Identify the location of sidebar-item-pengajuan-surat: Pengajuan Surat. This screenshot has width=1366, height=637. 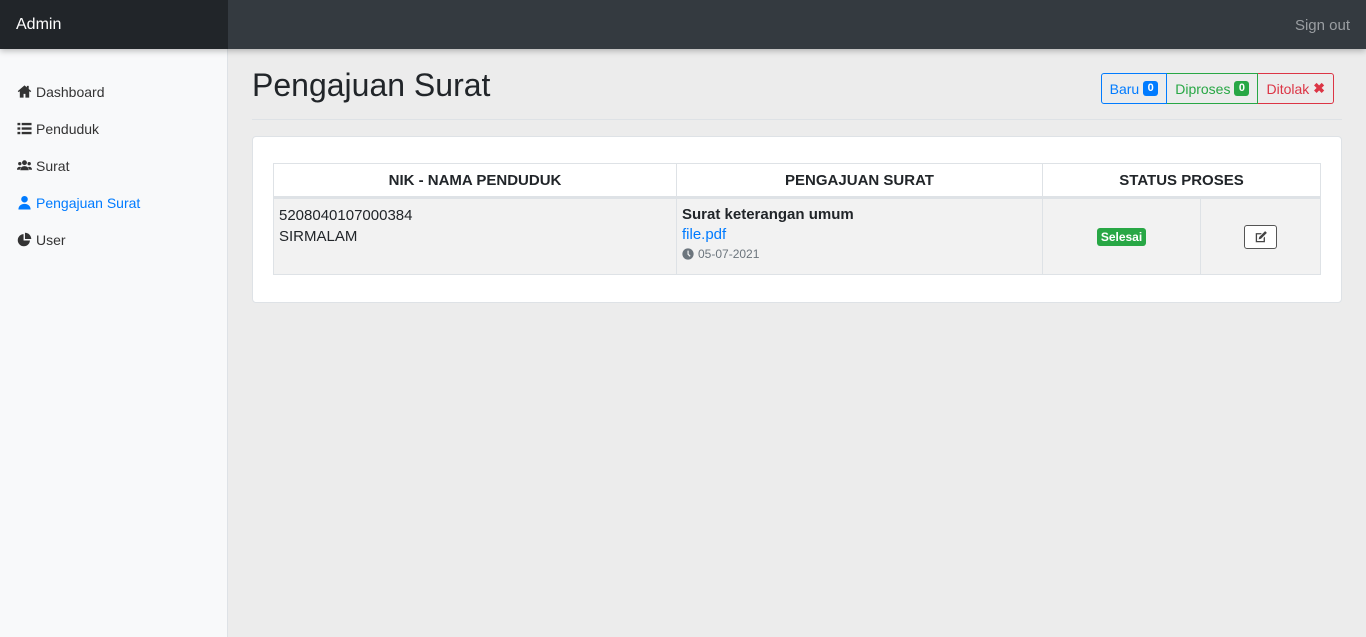
(113, 202).